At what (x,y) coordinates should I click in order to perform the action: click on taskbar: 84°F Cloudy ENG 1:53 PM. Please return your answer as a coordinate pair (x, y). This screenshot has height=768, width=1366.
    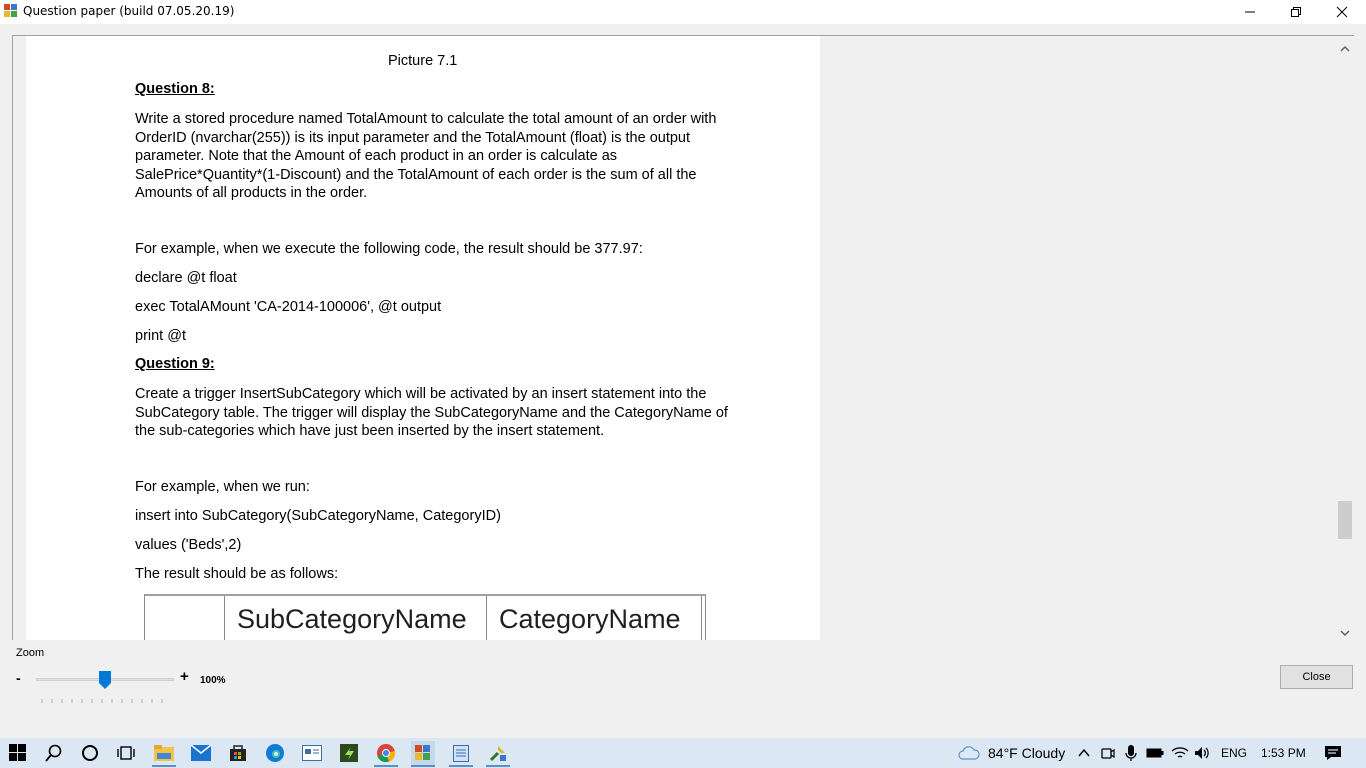
    Looking at the image, I should click on (683, 753).